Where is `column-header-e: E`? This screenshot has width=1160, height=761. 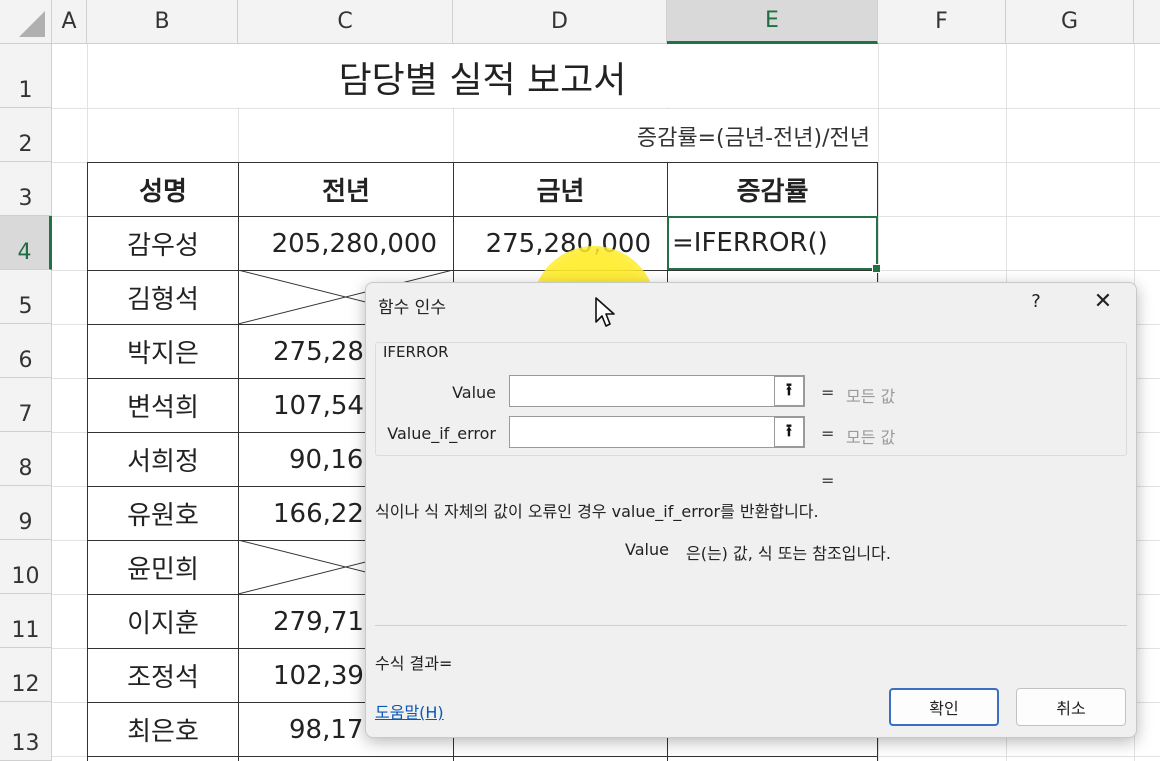
column-header-e: E is located at coordinates (772, 22).